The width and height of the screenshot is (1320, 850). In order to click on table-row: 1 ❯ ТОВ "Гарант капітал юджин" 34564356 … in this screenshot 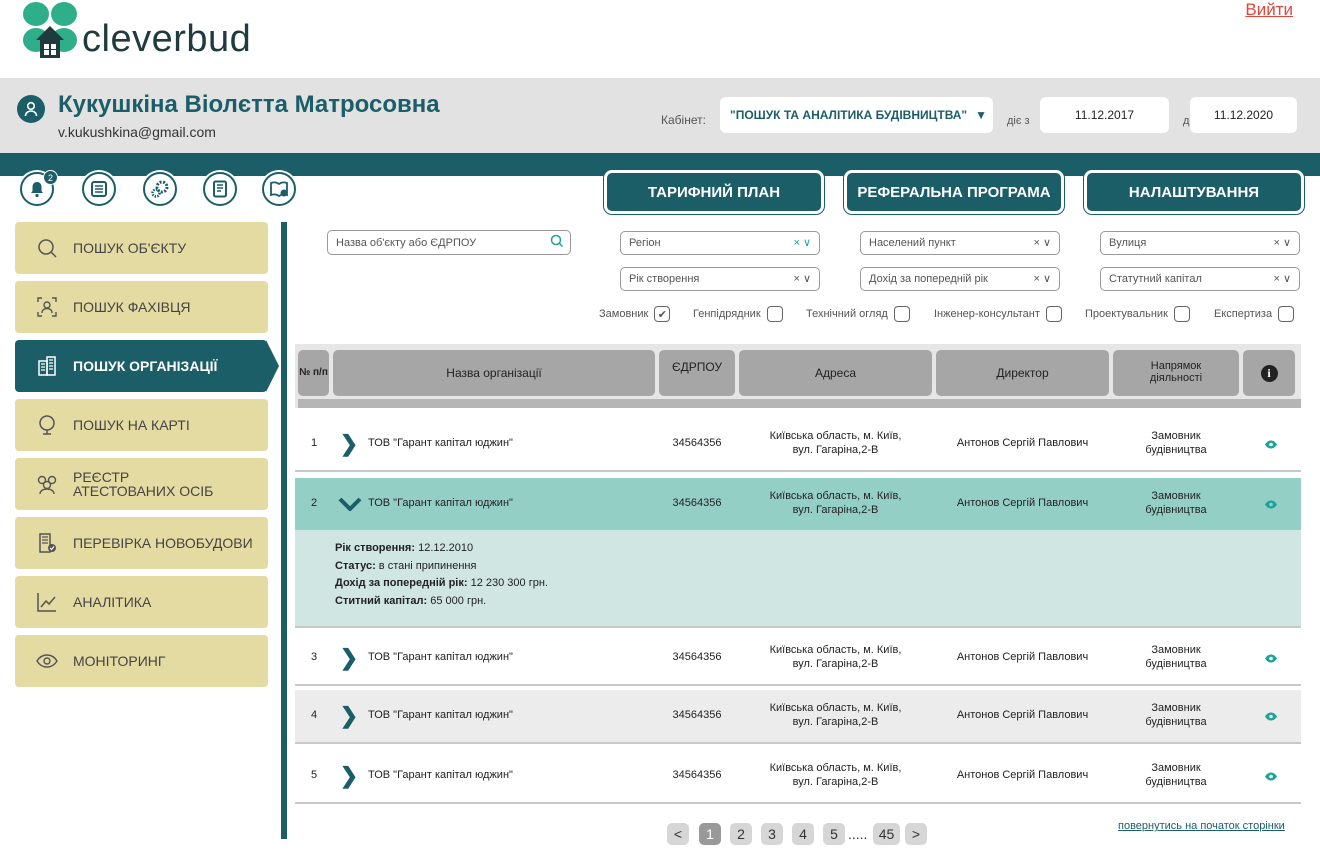, I will do `click(798, 444)`.